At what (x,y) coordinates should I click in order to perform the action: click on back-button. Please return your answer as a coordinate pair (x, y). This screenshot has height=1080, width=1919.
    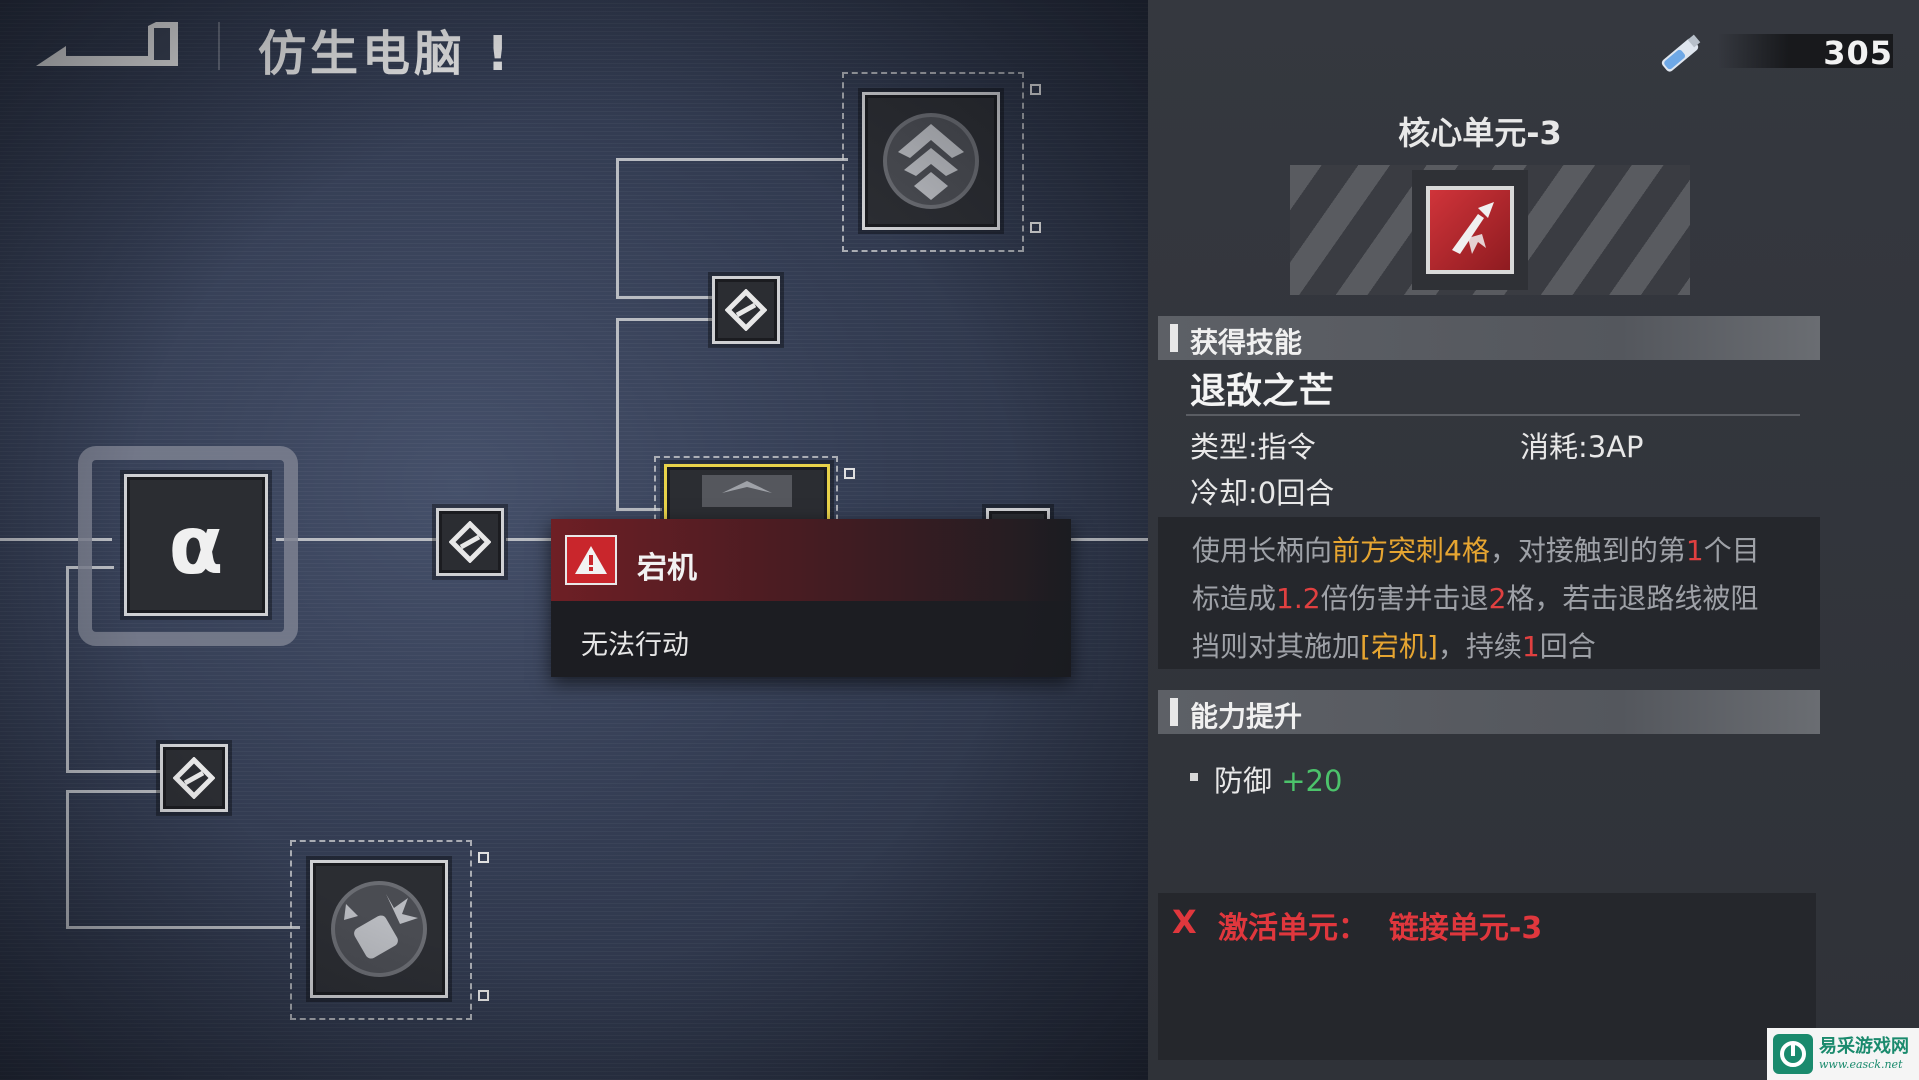
    Looking at the image, I should click on (111, 45).